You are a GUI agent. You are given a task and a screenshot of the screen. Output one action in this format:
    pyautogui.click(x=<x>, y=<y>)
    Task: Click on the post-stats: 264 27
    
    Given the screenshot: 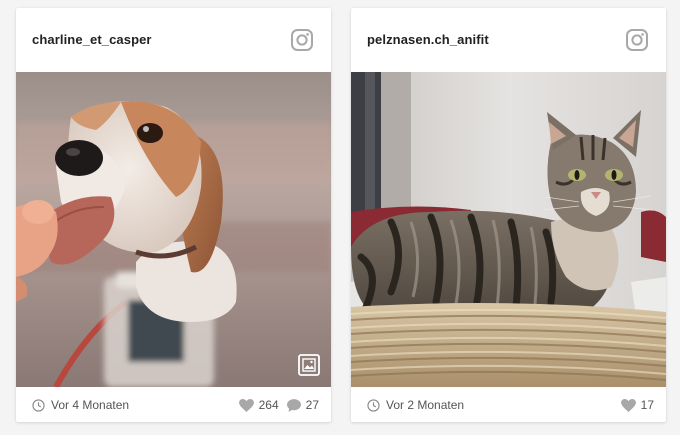 What is the action you would take?
    pyautogui.click(x=275, y=405)
    